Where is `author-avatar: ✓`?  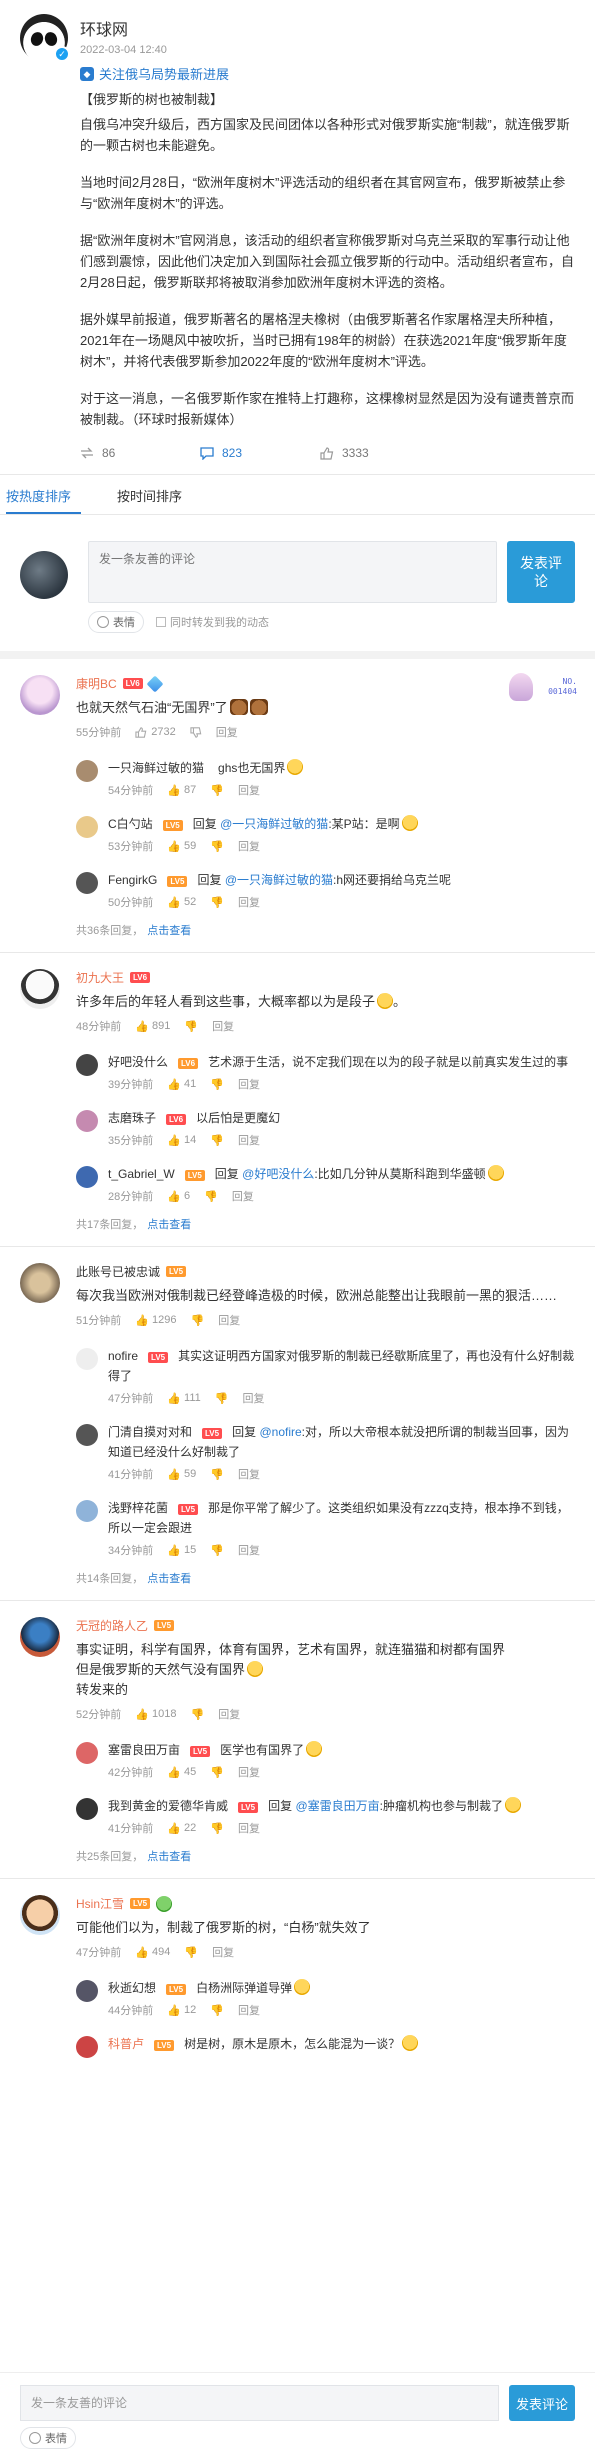
author-avatar: ✓ is located at coordinates (45, 38).